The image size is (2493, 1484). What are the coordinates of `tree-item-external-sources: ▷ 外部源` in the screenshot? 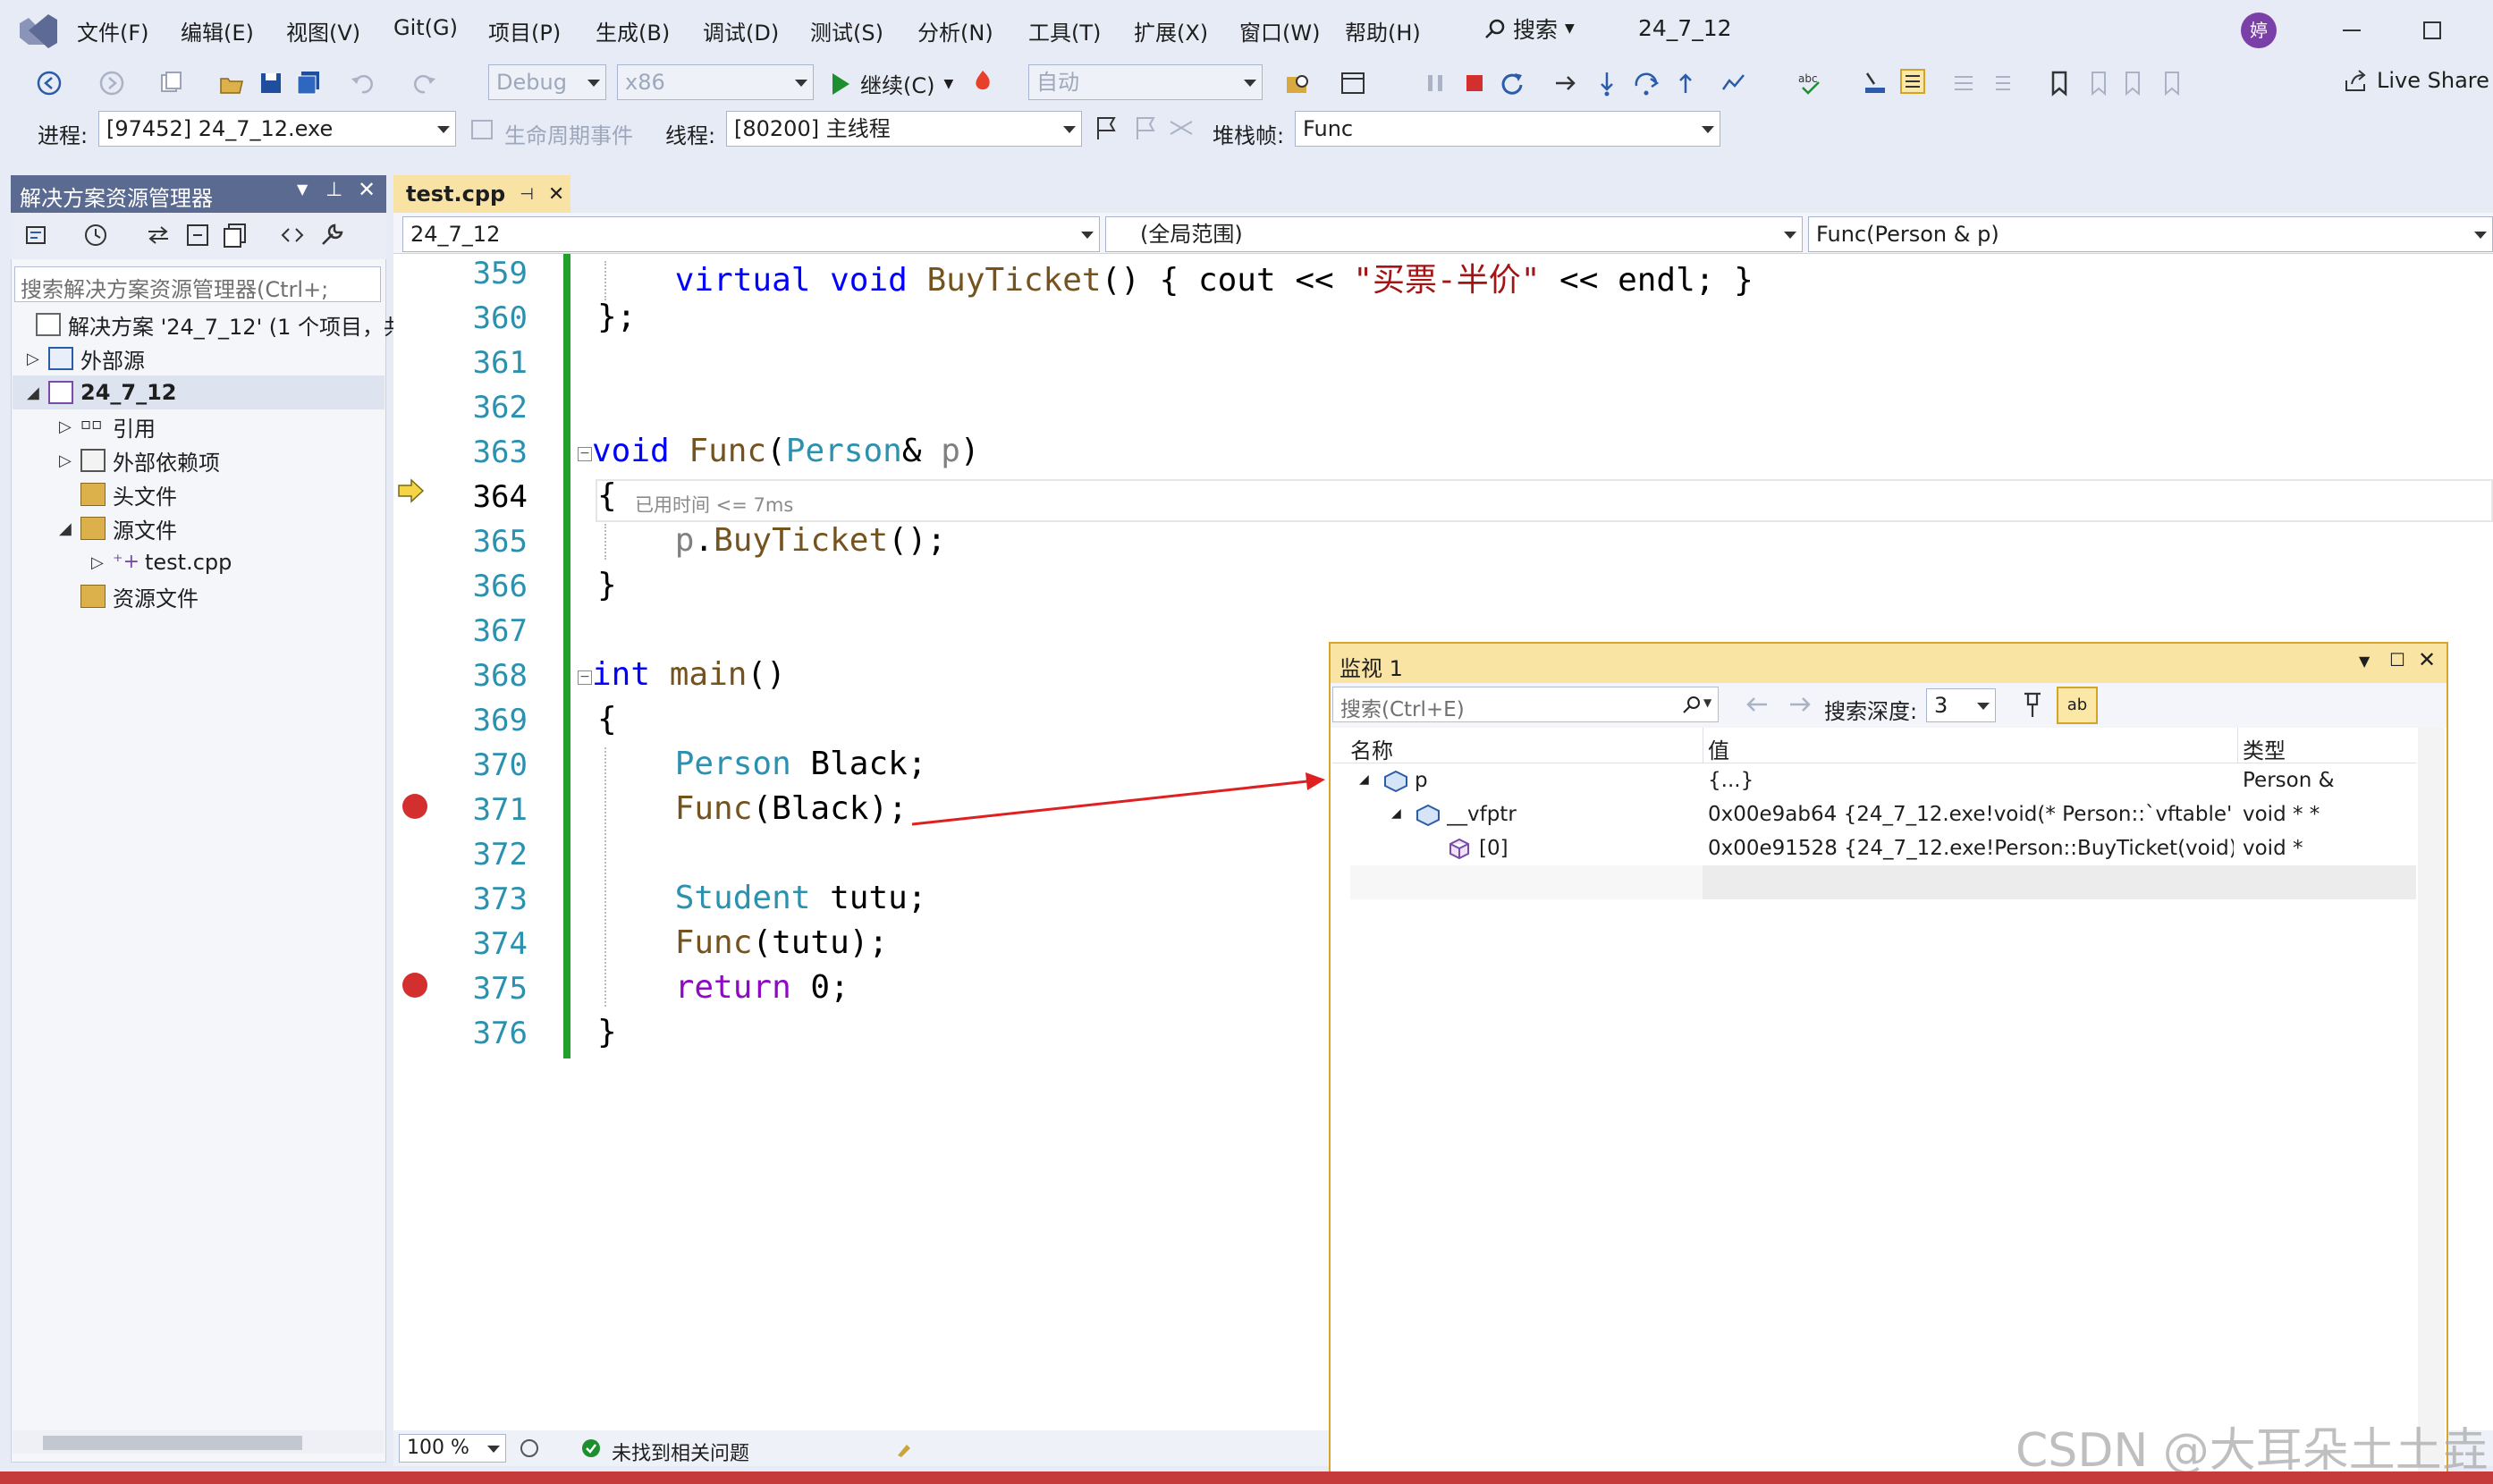 It's located at (86, 358).